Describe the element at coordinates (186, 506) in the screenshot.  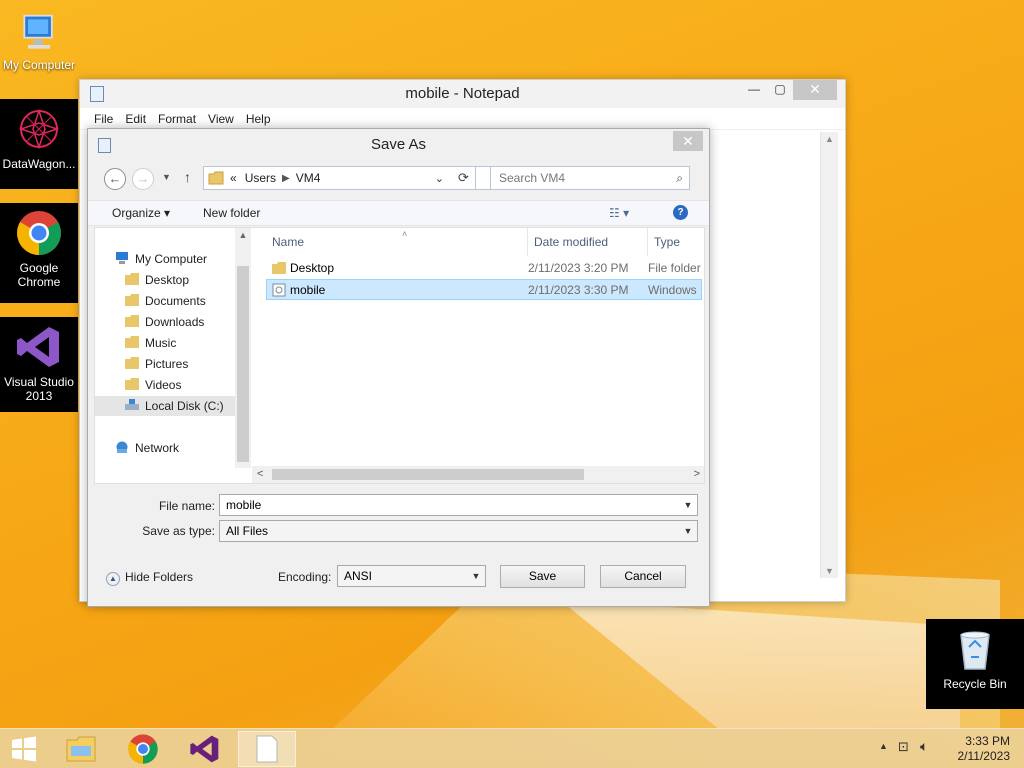
I see `filename-label: File name:` at that location.